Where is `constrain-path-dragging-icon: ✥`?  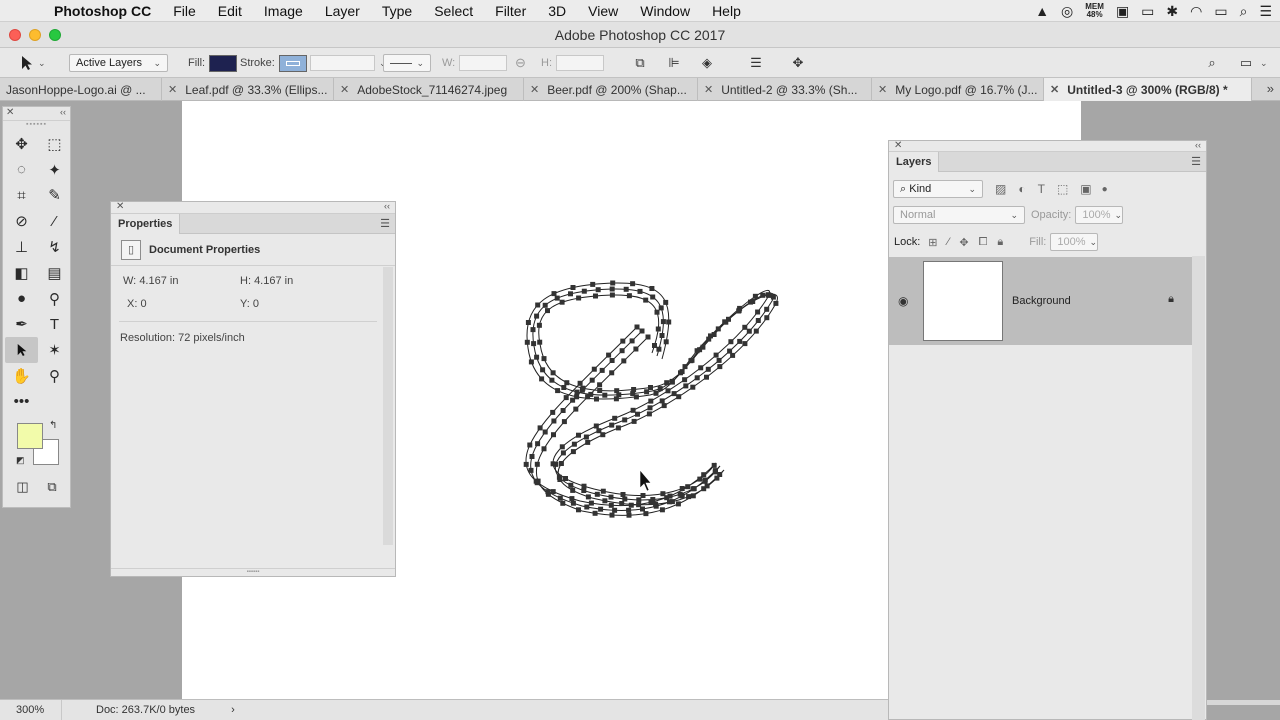 constrain-path-dragging-icon: ✥ is located at coordinates (798, 63).